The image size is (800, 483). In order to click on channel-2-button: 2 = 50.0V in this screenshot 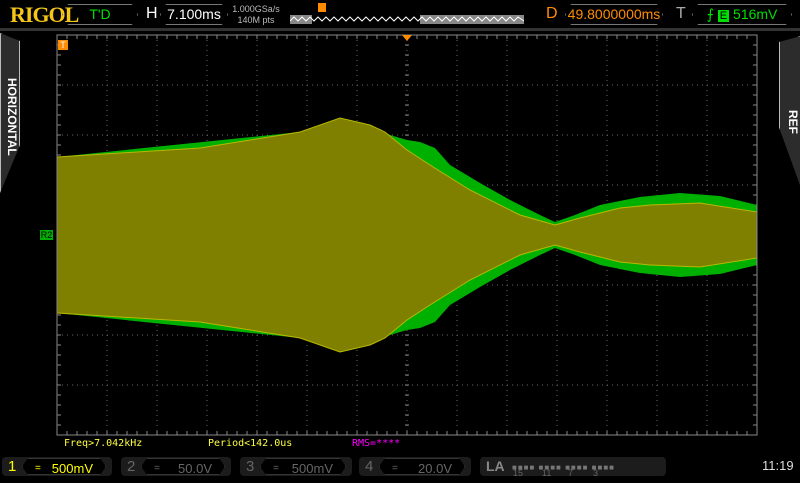, I will do `click(176, 466)`.